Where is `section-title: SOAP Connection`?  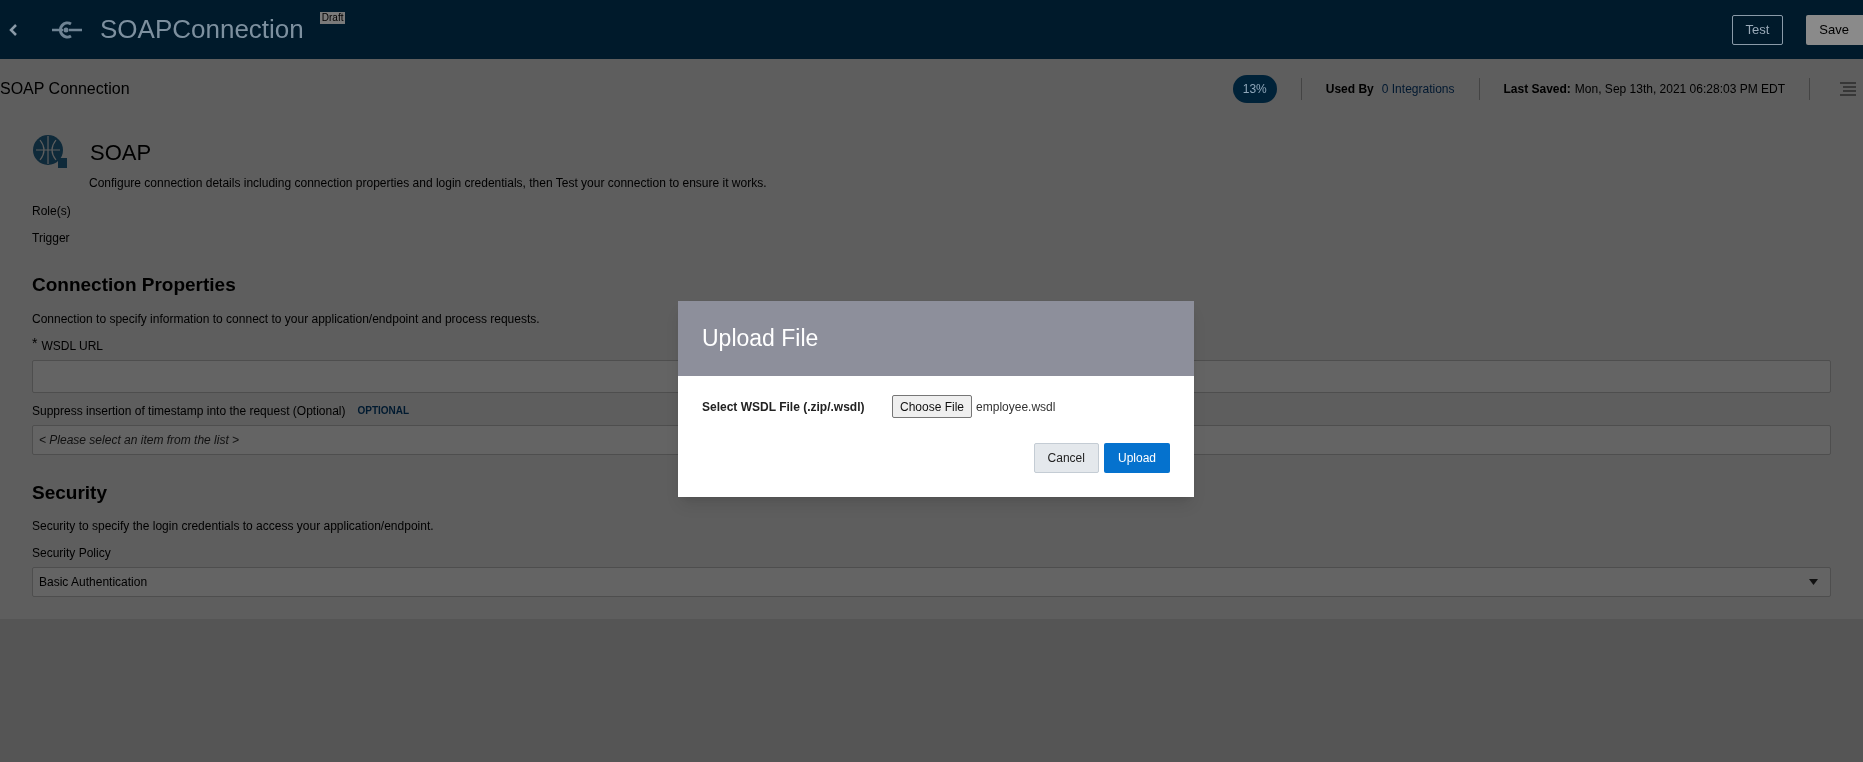 section-title: SOAP Connection is located at coordinates (65, 88).